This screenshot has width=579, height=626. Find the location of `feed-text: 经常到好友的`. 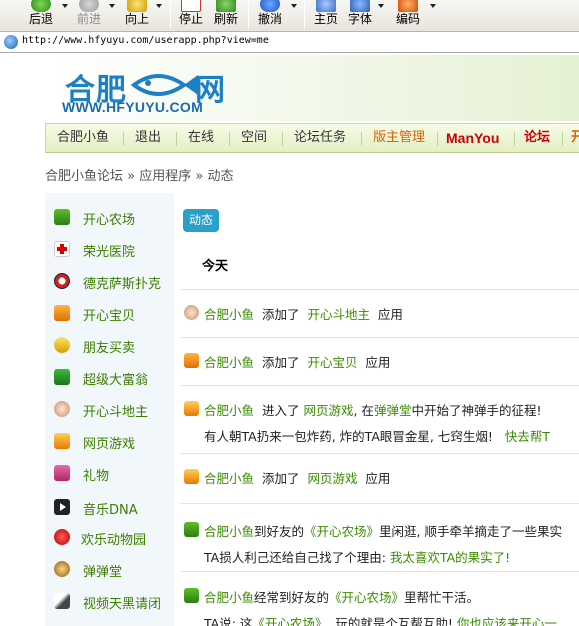

feed-text: 经常到好友的 is located at coordinates (292, 597).